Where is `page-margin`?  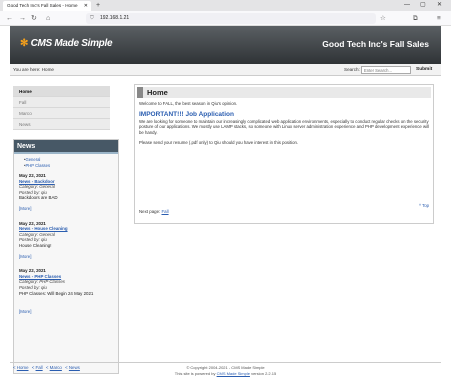
page-margin is located at coordinates (446, 205).